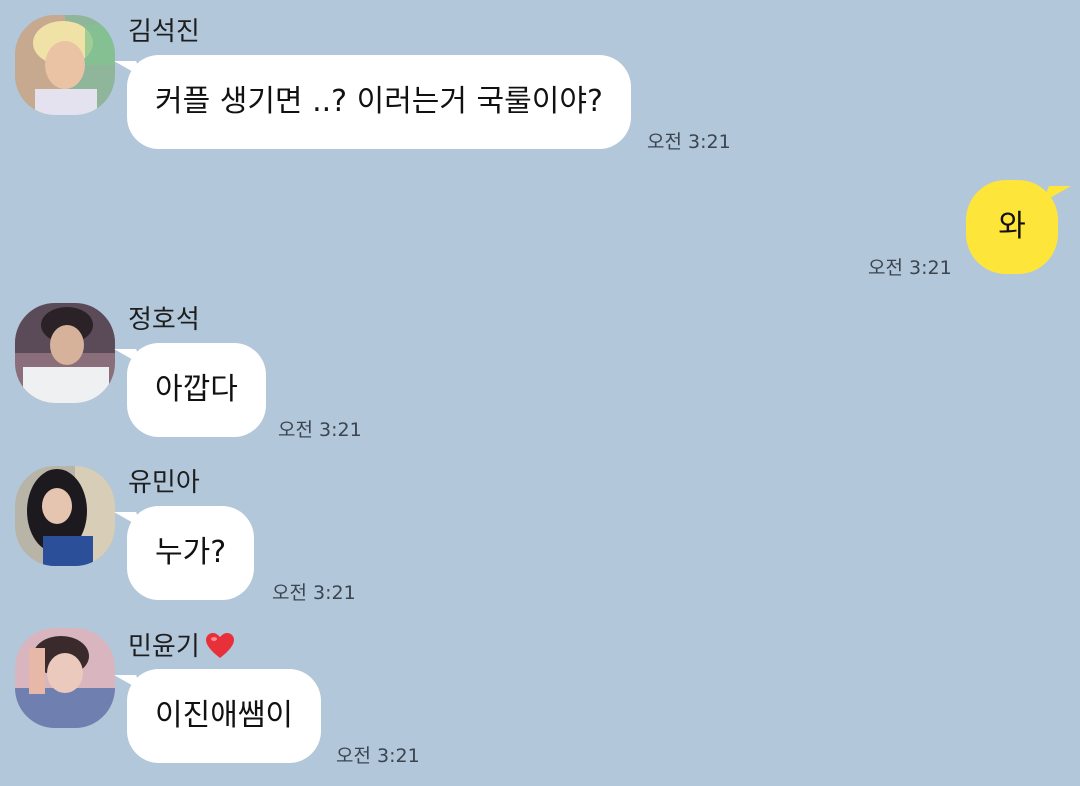 This screenshot has height=786, width=1080. I want to click on sender-name: 김석진, so click(164, 32).